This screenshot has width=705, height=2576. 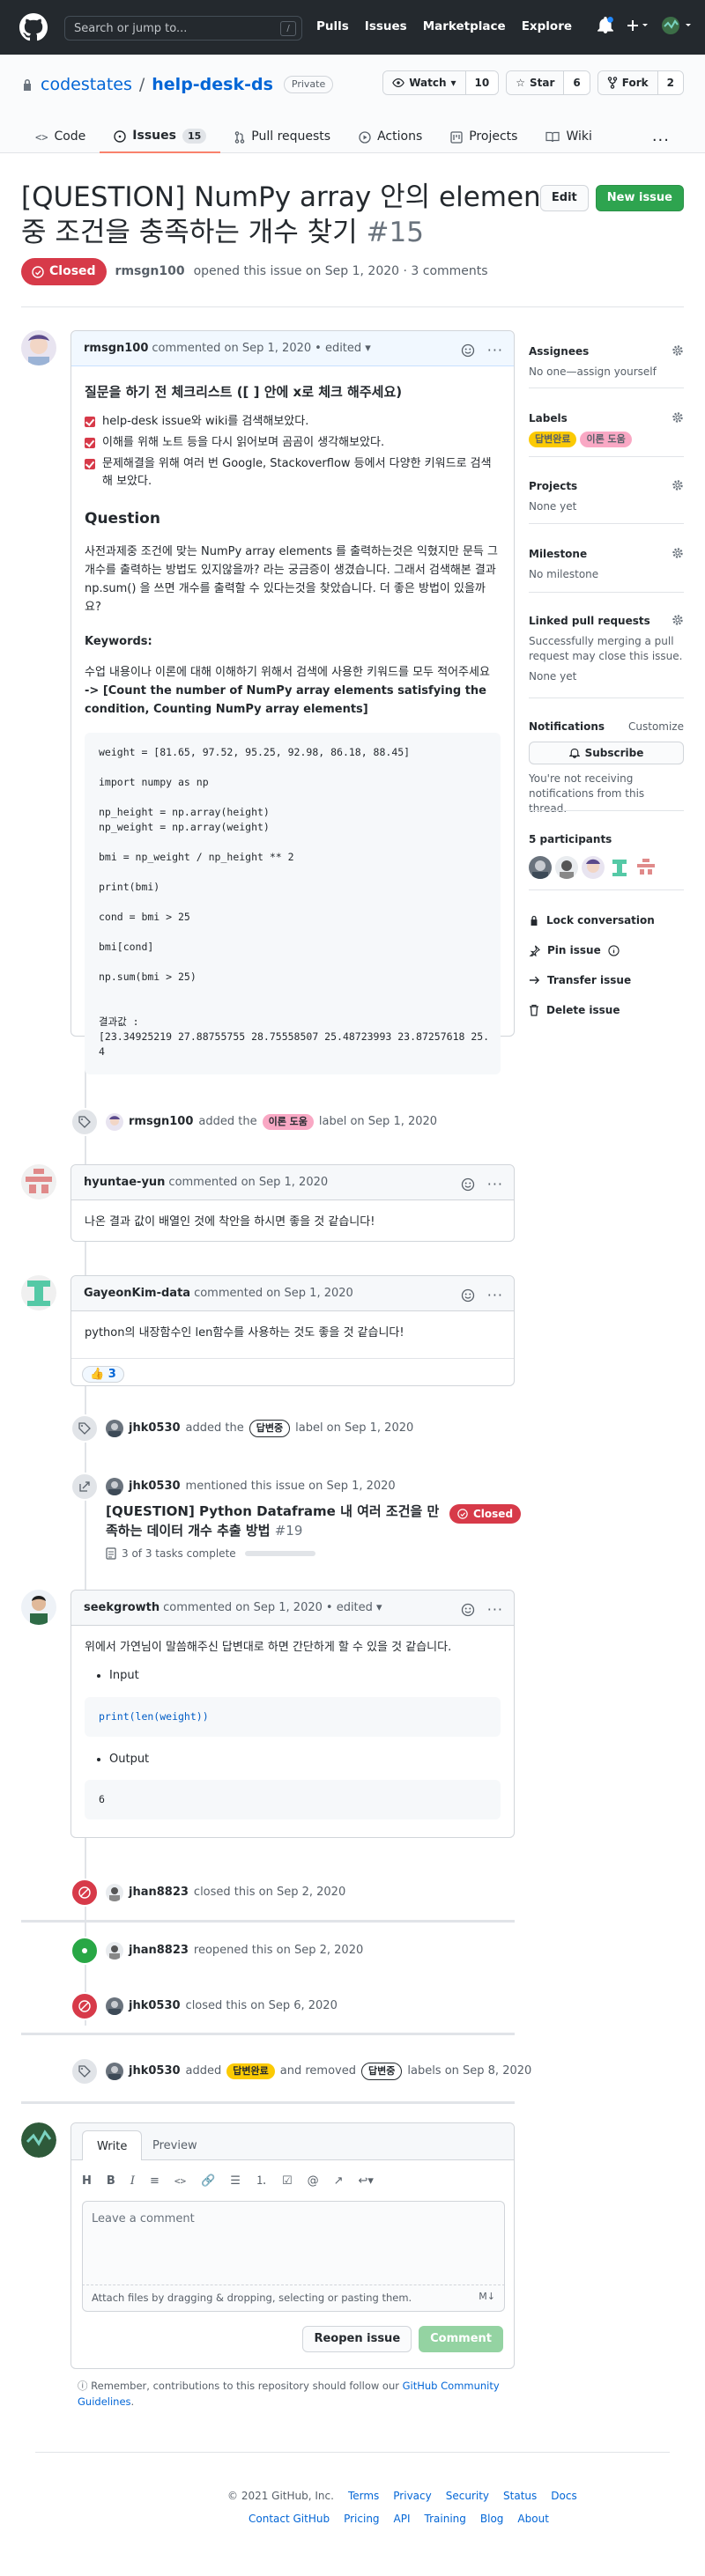 I want to click on comment-author-link: seekgrowth, so click(x=122, y=1608).